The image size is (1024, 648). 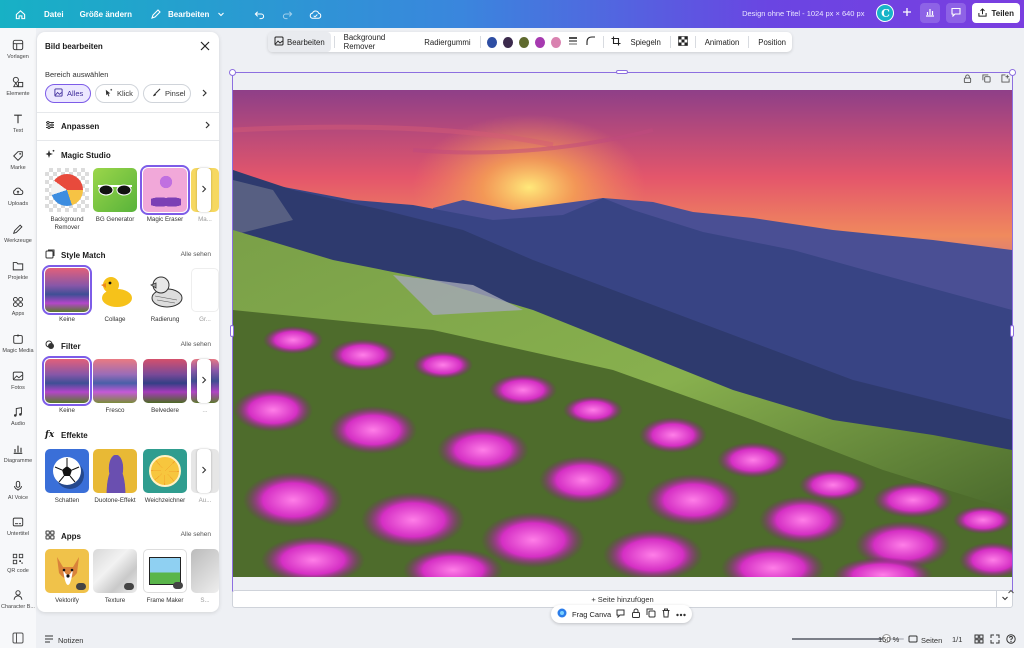 I want to click on file-menu: Datei, so click(x=54, y=14).